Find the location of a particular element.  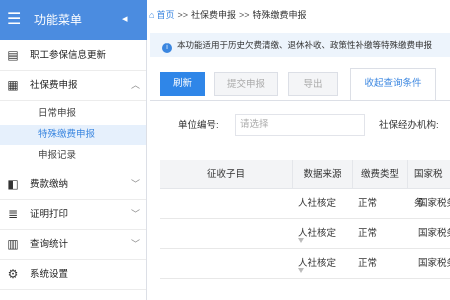

menu-icon: ☰ is located at coordinates (14, 19).